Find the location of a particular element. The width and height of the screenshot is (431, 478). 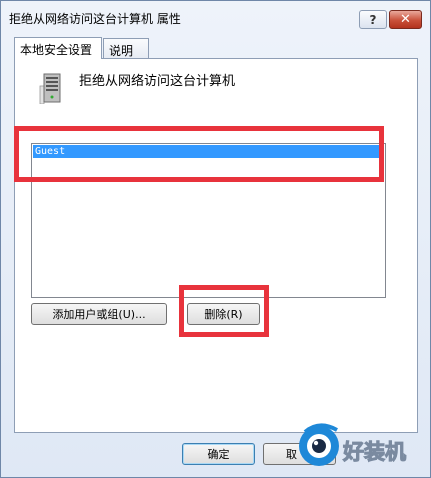

list-item-guest: Guest is located at coordinates (208, 151).